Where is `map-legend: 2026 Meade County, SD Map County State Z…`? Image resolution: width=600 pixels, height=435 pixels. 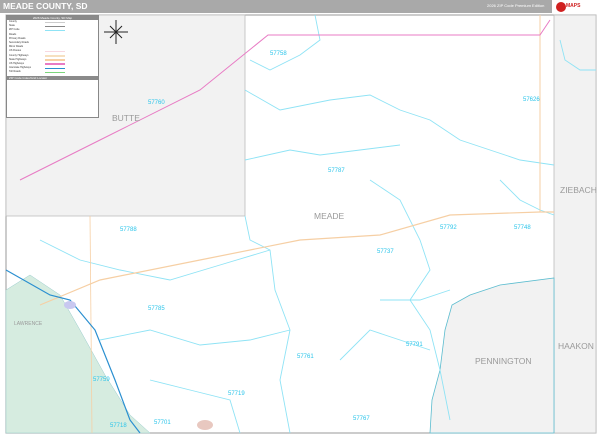 map-legend: 2026 Meade County, SD Map County State Z… is located at coordinates (52, 66).